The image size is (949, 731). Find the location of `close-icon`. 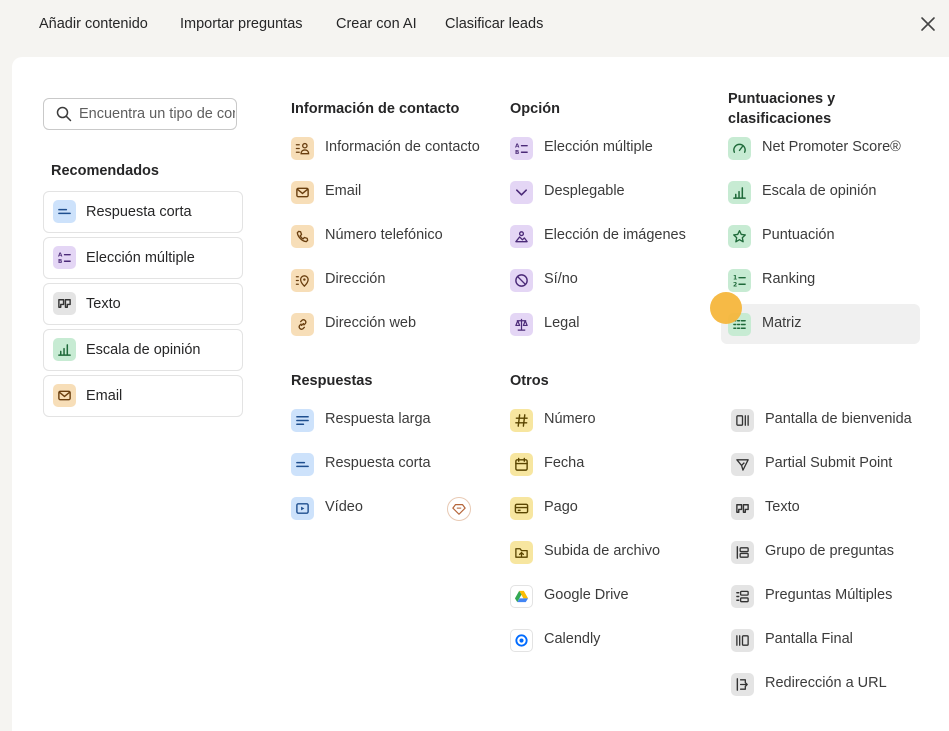

close-icon is located at coordinates (928, 24).